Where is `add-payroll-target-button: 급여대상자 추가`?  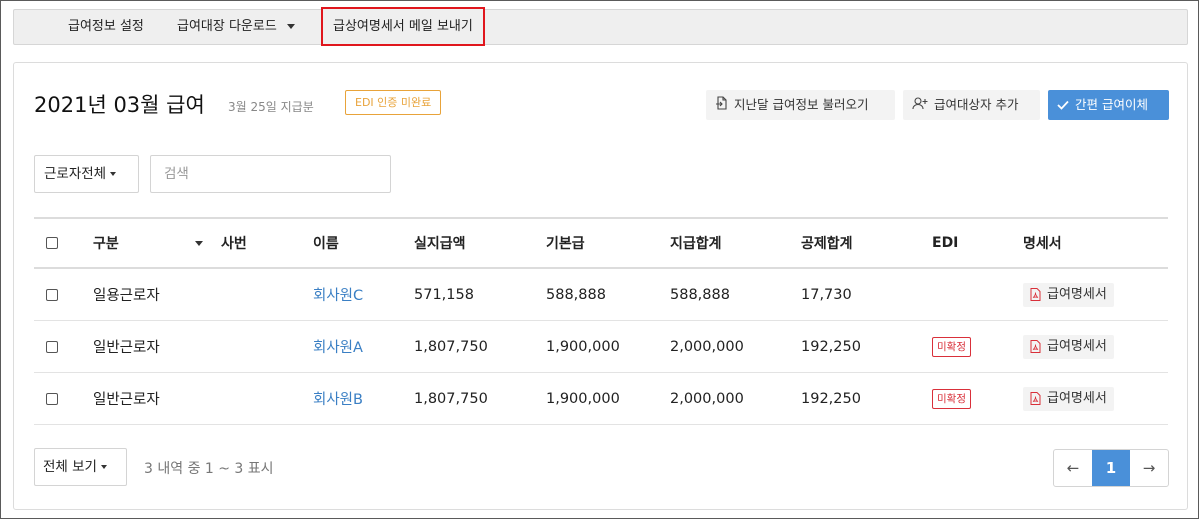 add-payroll-target-button: 급여대상자 추가 is located at coordinates (971, 105).